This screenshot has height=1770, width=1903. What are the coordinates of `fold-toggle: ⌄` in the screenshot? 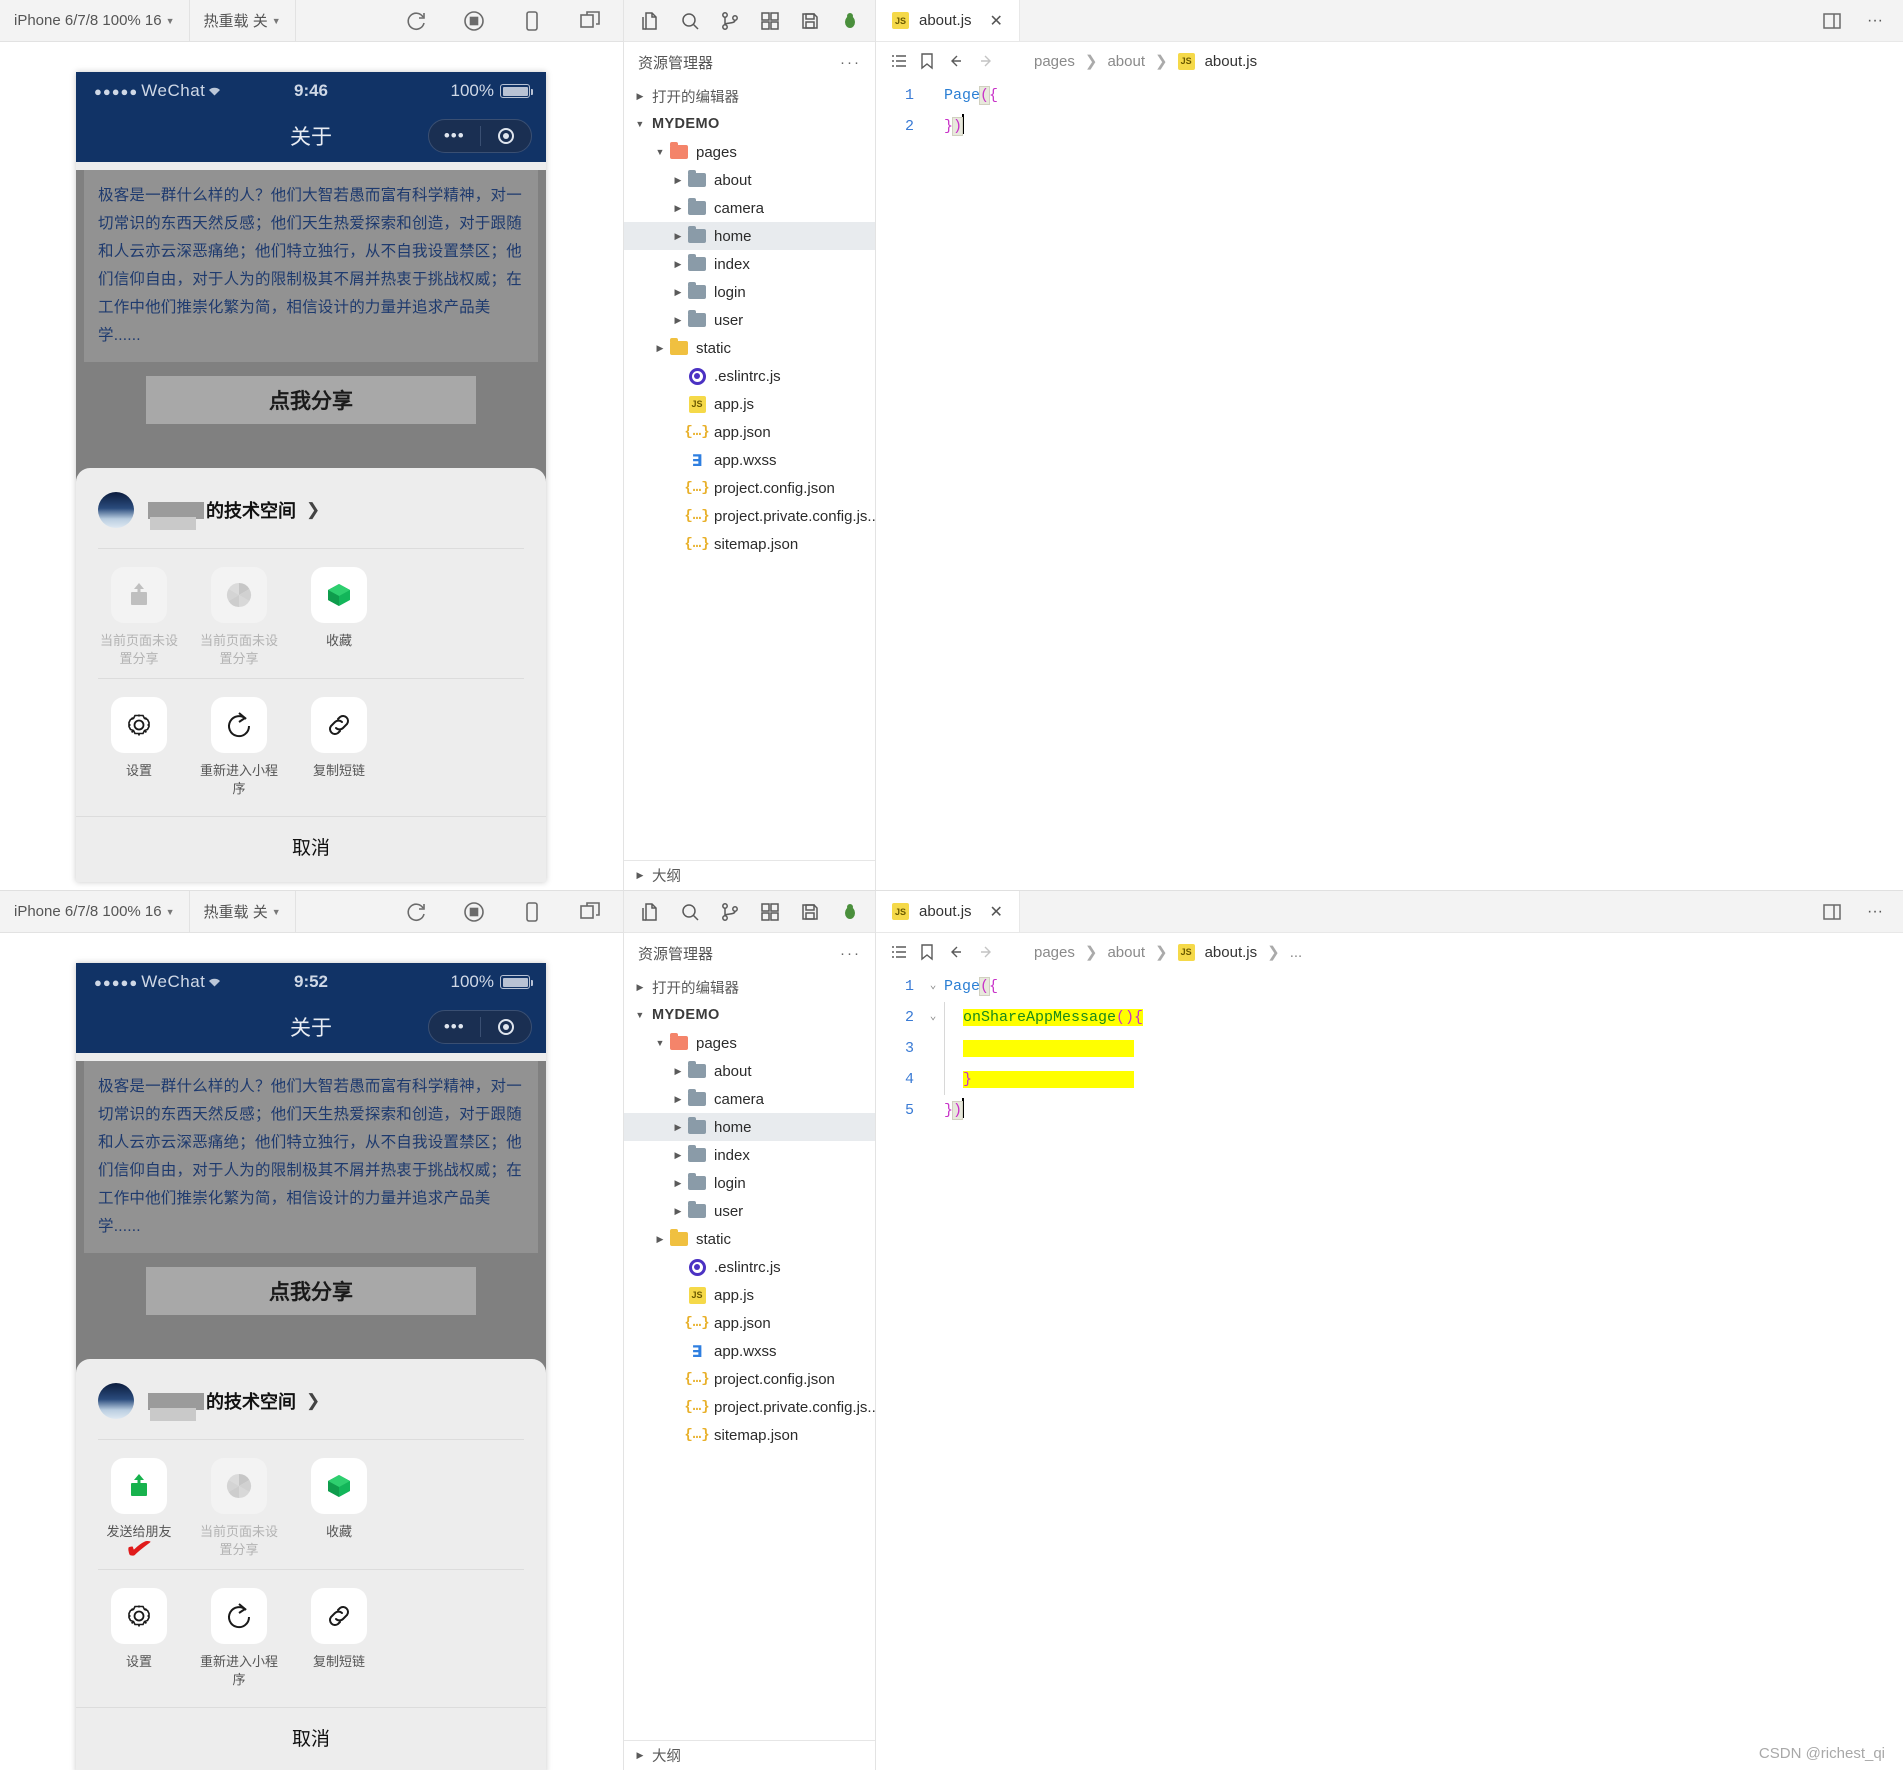 It's located at (933, 1017).